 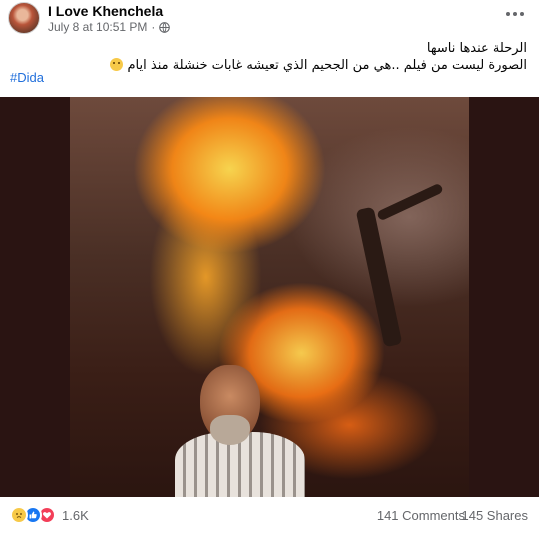 What do you see at coordinates (410, 202) in the screenshot?
I see `tree-branch` at bounding box center [410, 202].